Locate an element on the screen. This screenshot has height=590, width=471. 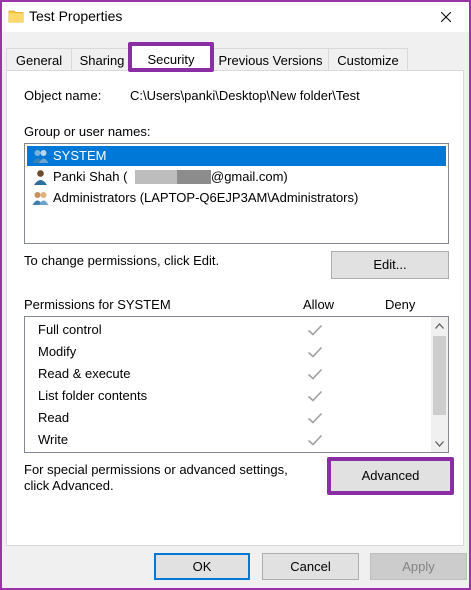
tab-security: Security is located at coordinates (171, 57).